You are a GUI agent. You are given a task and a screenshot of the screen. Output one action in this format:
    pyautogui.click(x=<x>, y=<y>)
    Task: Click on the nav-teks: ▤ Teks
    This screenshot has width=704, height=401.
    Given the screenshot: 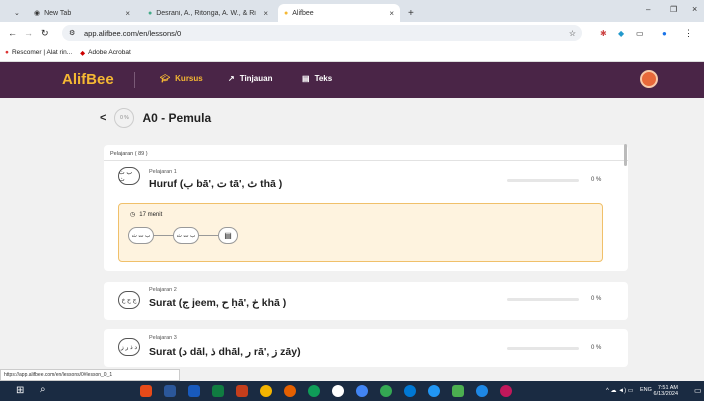 What is the action you would take?
    pyautogui.click(x=317, y=78)
    